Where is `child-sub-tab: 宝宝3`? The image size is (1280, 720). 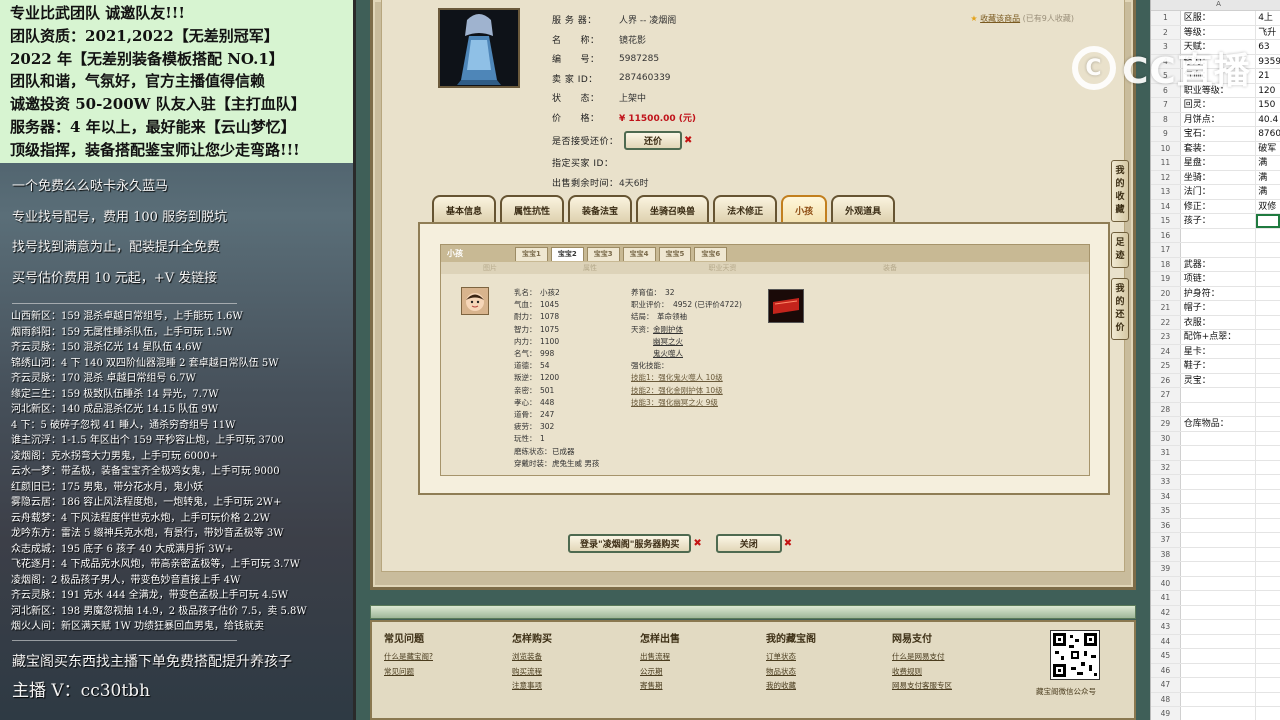
child-sub-tab: 宝宝3 is located at coordinates (603, 253).